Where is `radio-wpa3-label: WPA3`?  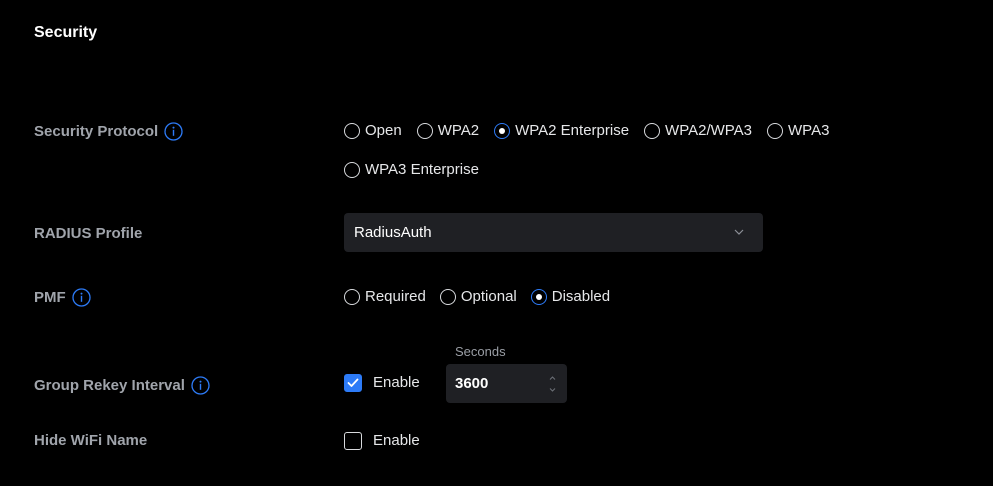 radio-wpa3-label: WPA3 is located at coordinates (809, 130).